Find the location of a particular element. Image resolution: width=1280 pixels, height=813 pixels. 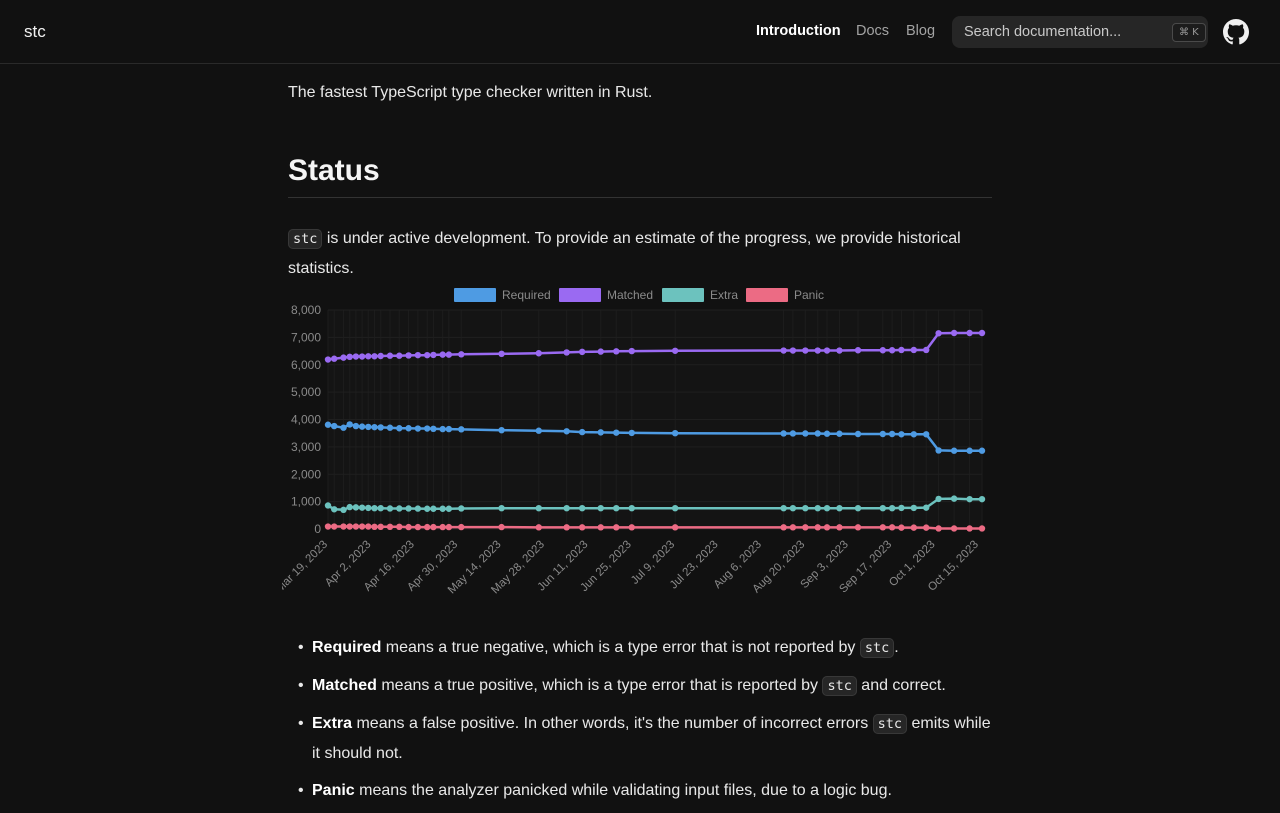

nav-link-introduction: Introduction is located at coordinates (798, 31).